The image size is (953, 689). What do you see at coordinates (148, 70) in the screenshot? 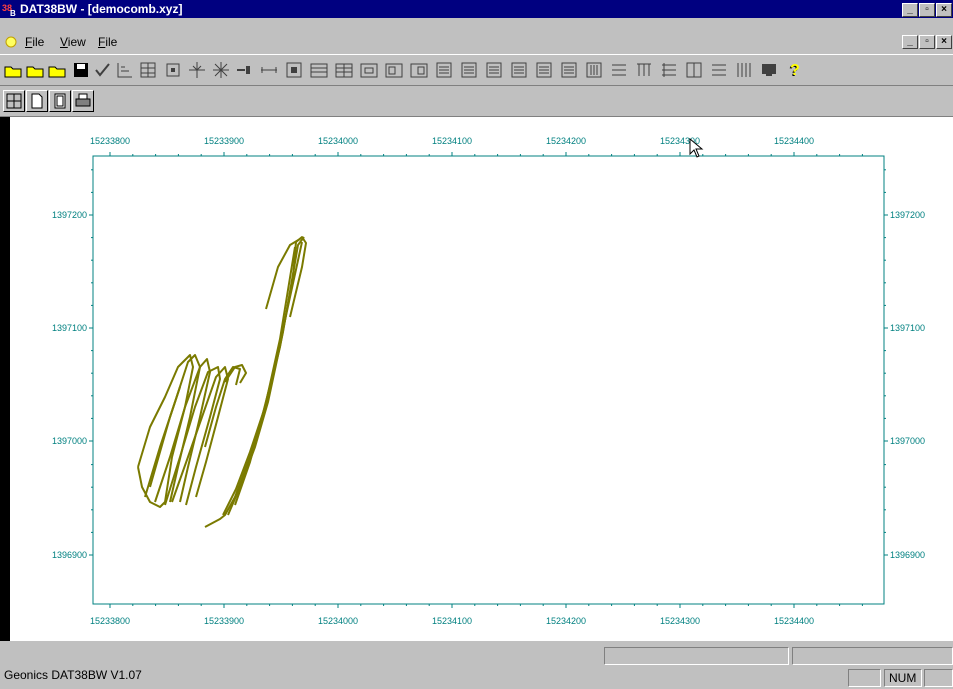
I see `grid-icon` at bounding box center [148, 70].